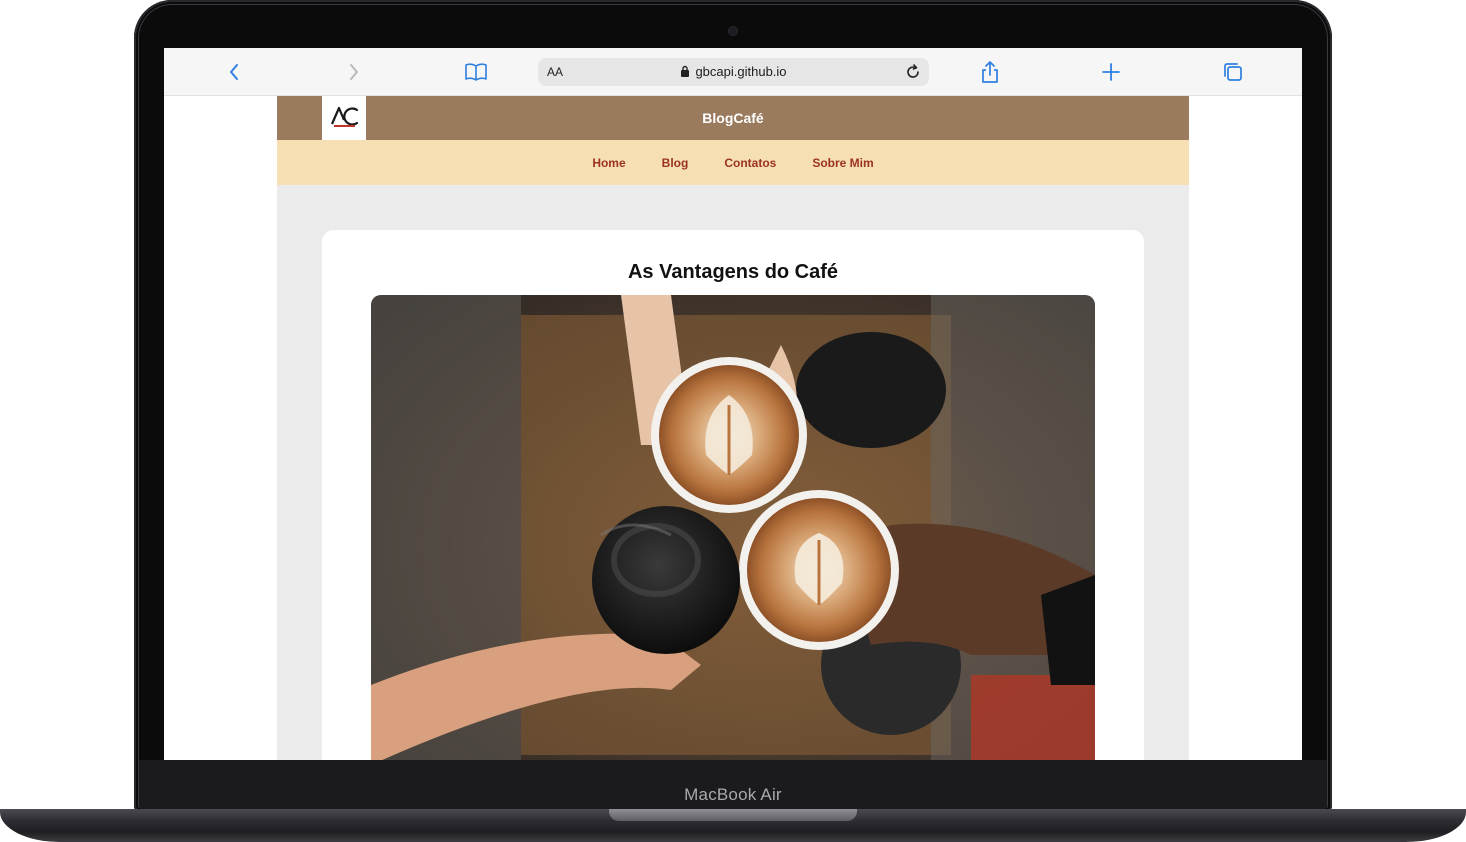 Image resolution: width=1466 pixels, height=842 pixels. I want to click on post-title: As Vantagens do Café, so click(733, 272).